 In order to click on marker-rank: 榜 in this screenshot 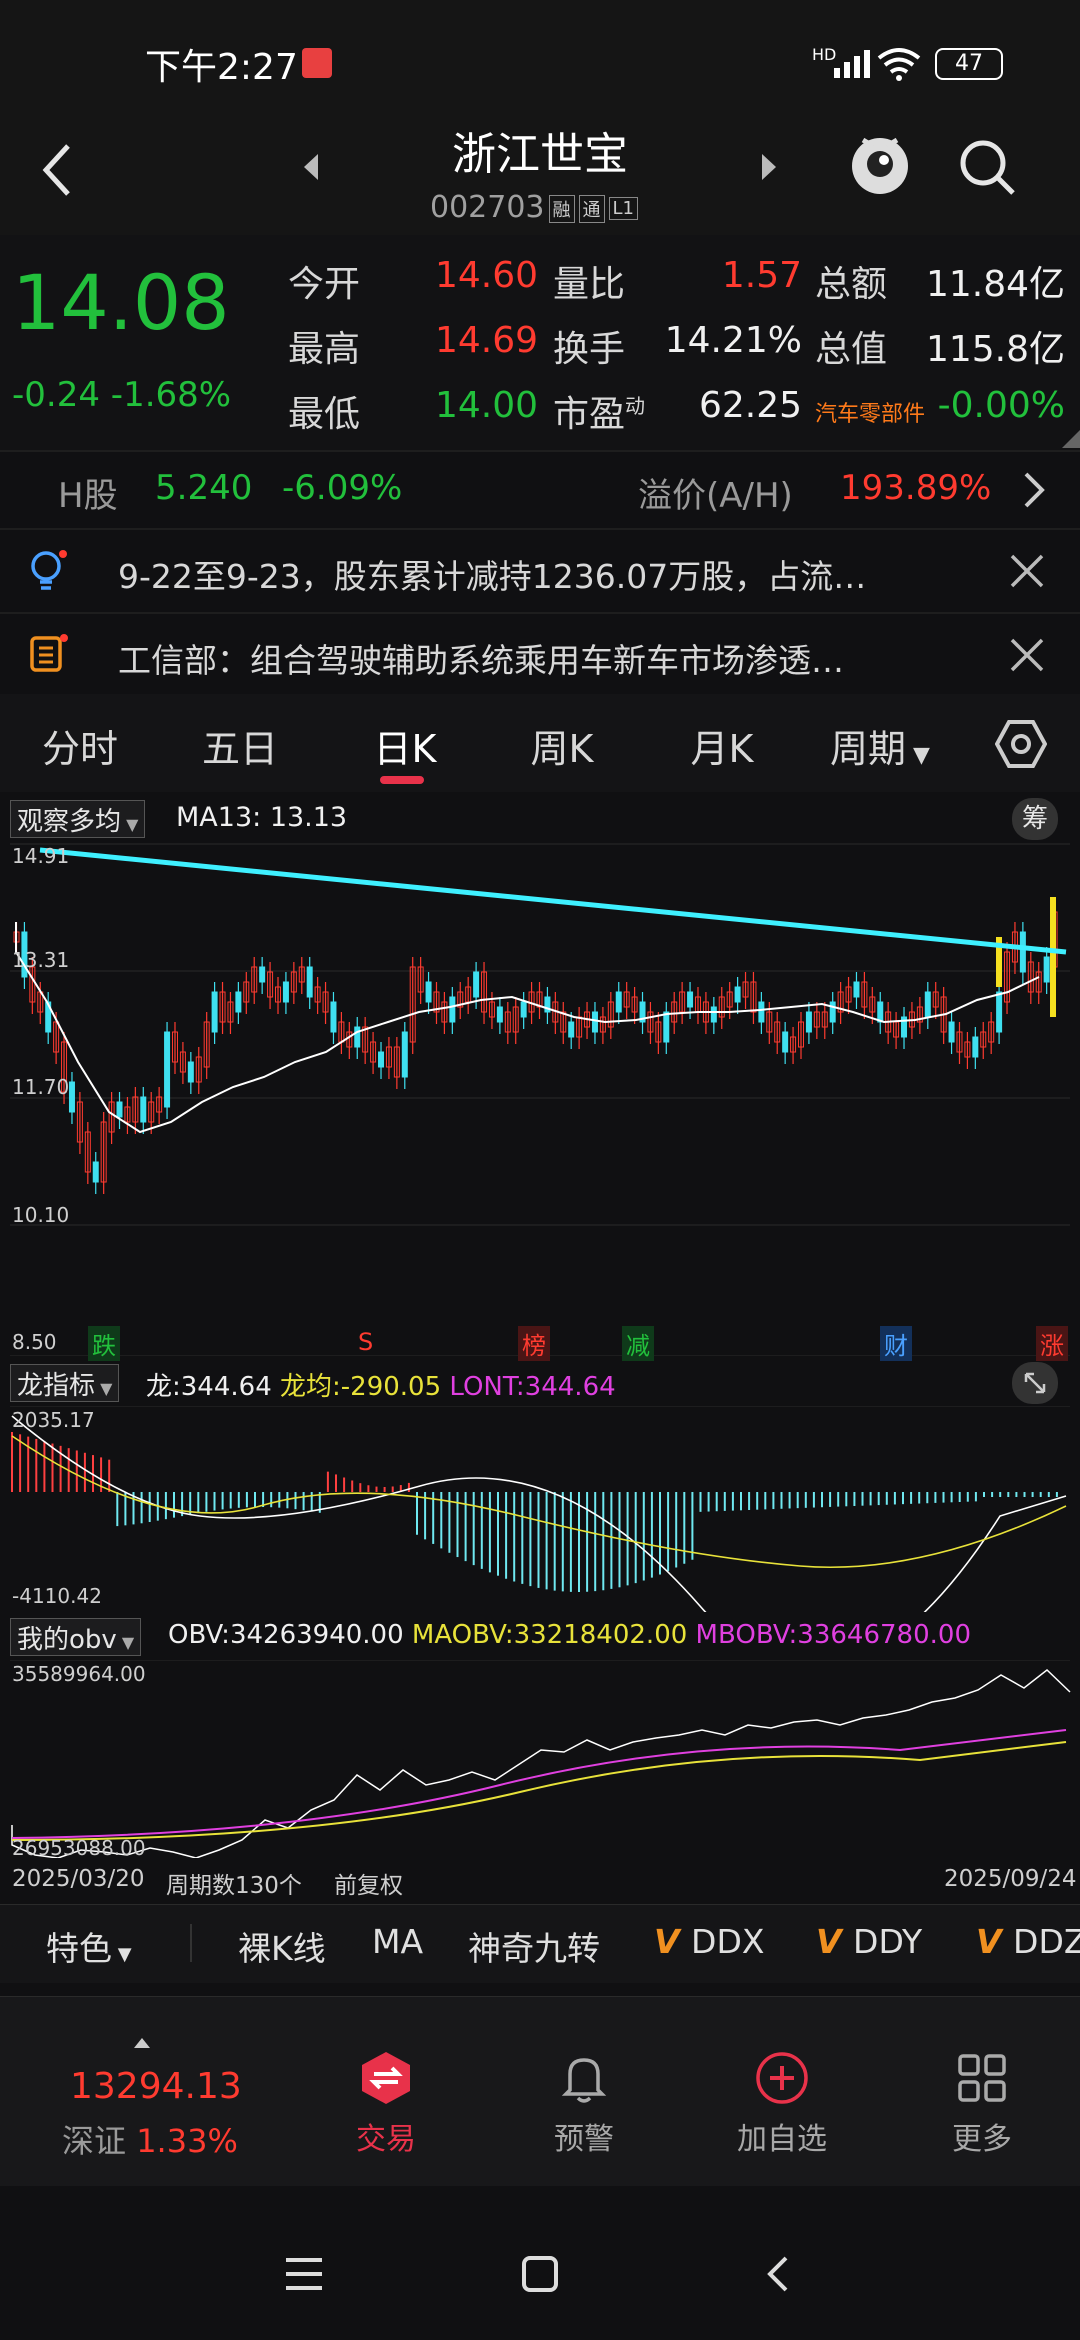, I will do `click(534, 1343)`.